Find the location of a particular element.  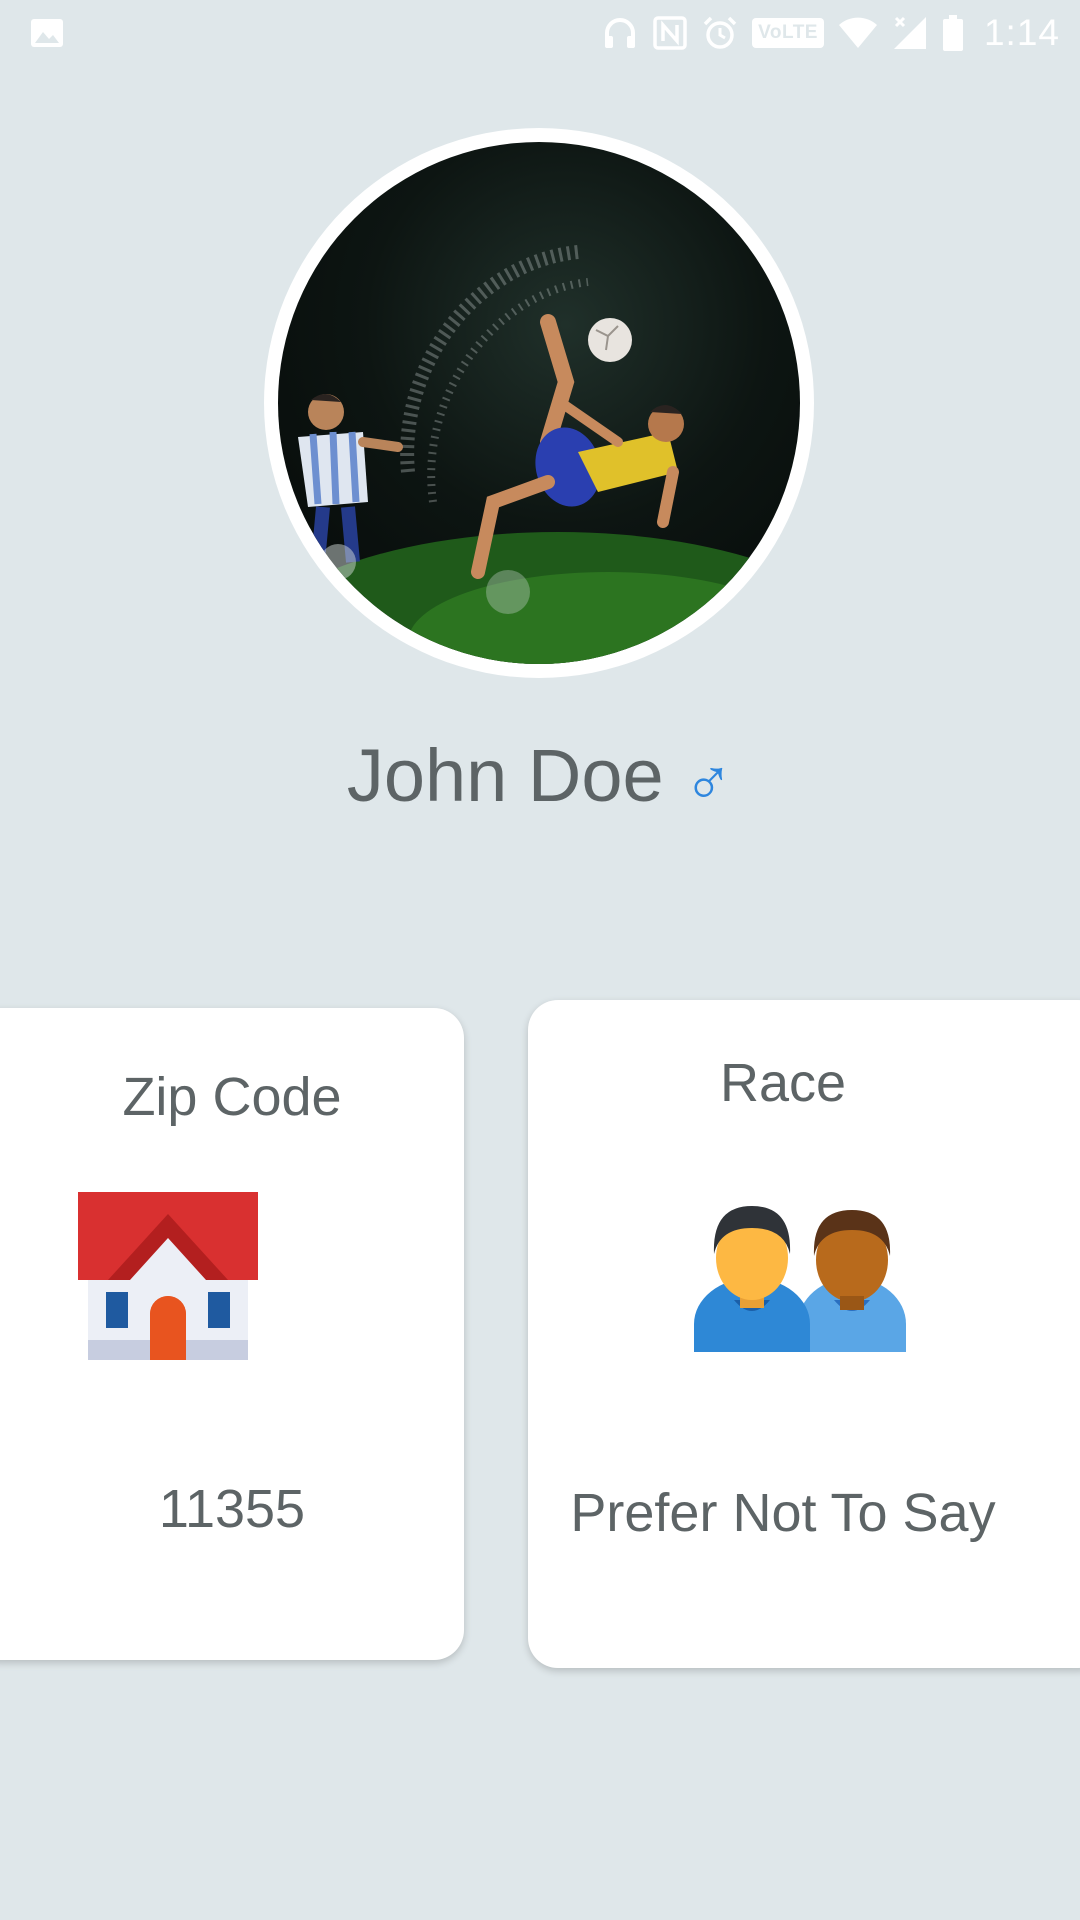

status-bar: VoLTE 1:14 is located at coordinates (540, 33).